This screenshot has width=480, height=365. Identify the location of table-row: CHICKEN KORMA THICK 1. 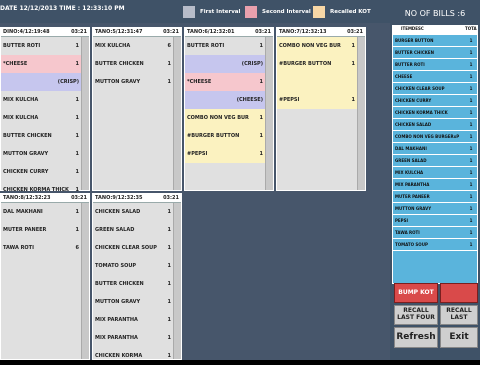
(435, 113).